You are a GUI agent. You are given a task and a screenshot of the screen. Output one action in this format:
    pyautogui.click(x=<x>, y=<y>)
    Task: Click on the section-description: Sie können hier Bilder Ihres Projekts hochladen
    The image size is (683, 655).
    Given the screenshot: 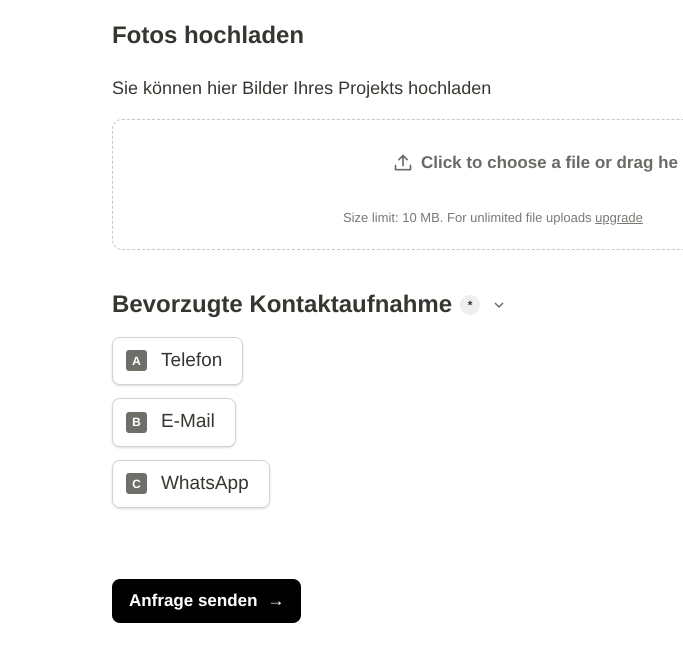 What is the action you would take?
    pyautogui.click(x=302, y=88)
    